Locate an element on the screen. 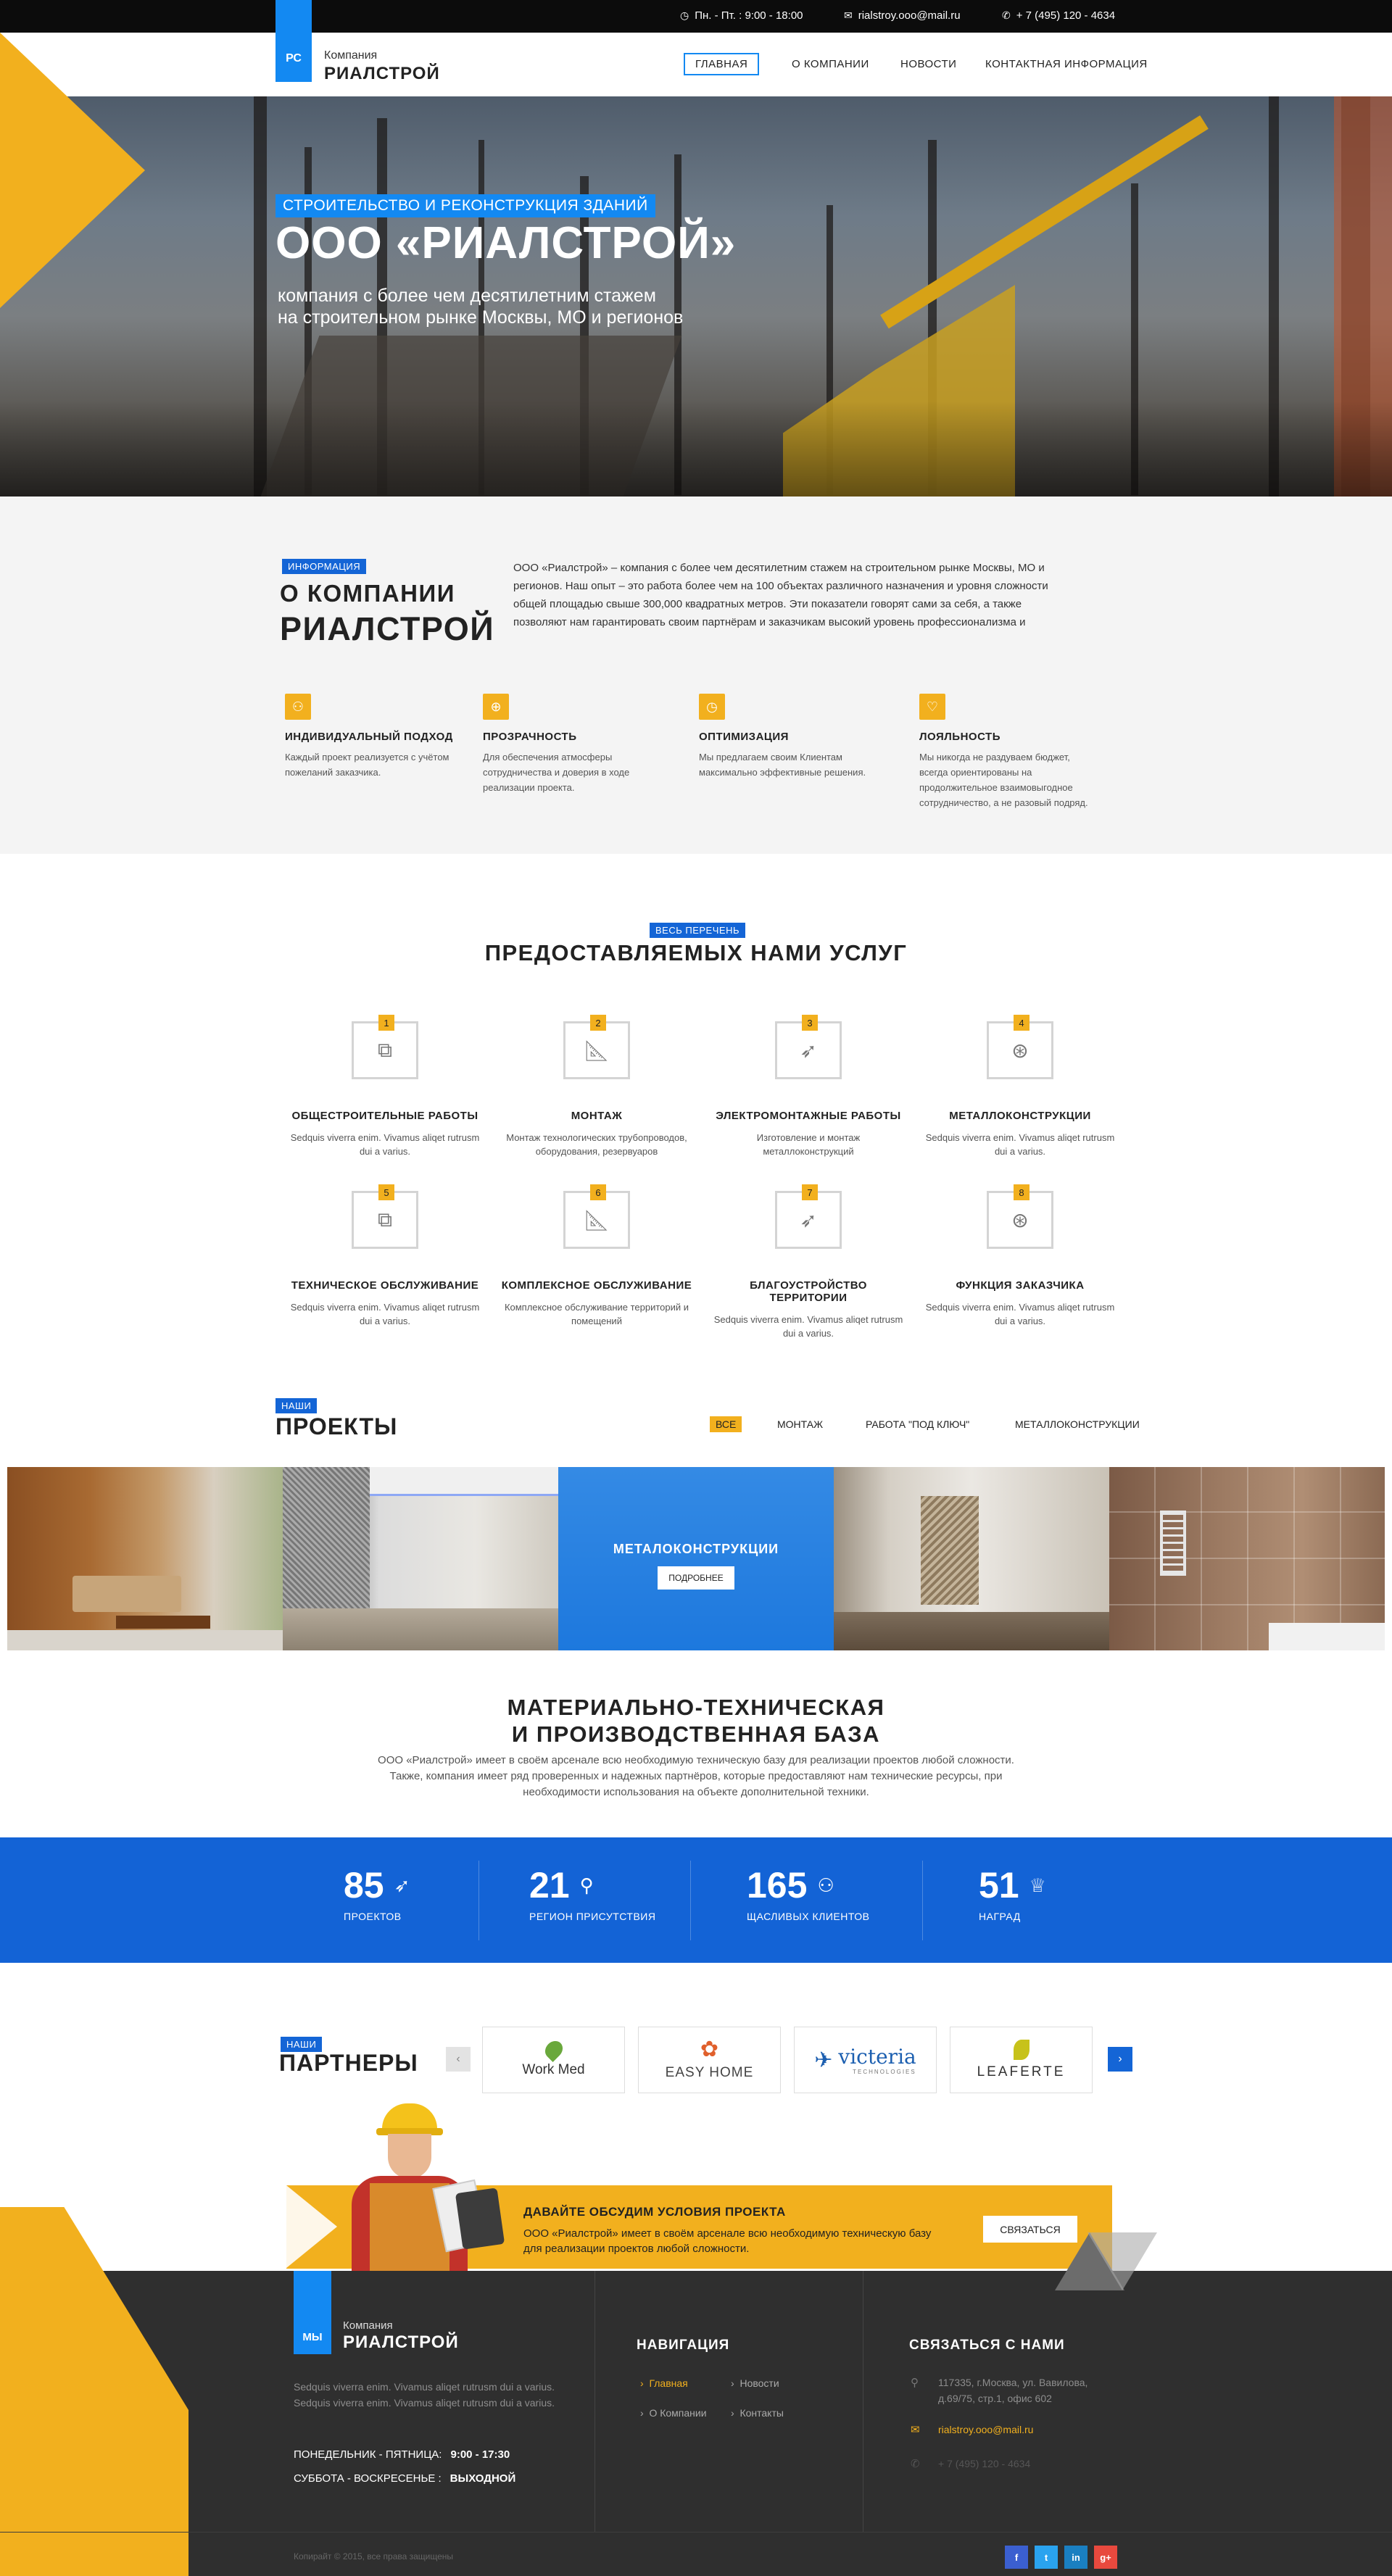 This screenshot has height=2576, width=1392. filter-metal: МЕТАЛЛОКОНСТРУКЦИИ is located at coordinates (1077, 1424).